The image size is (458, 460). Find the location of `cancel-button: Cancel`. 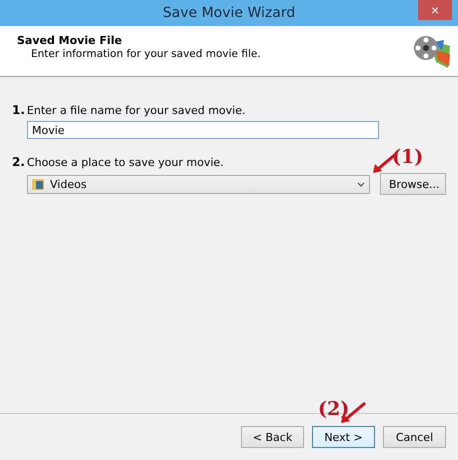

cancel-button: Cancel is located at coordinates (414, 437).